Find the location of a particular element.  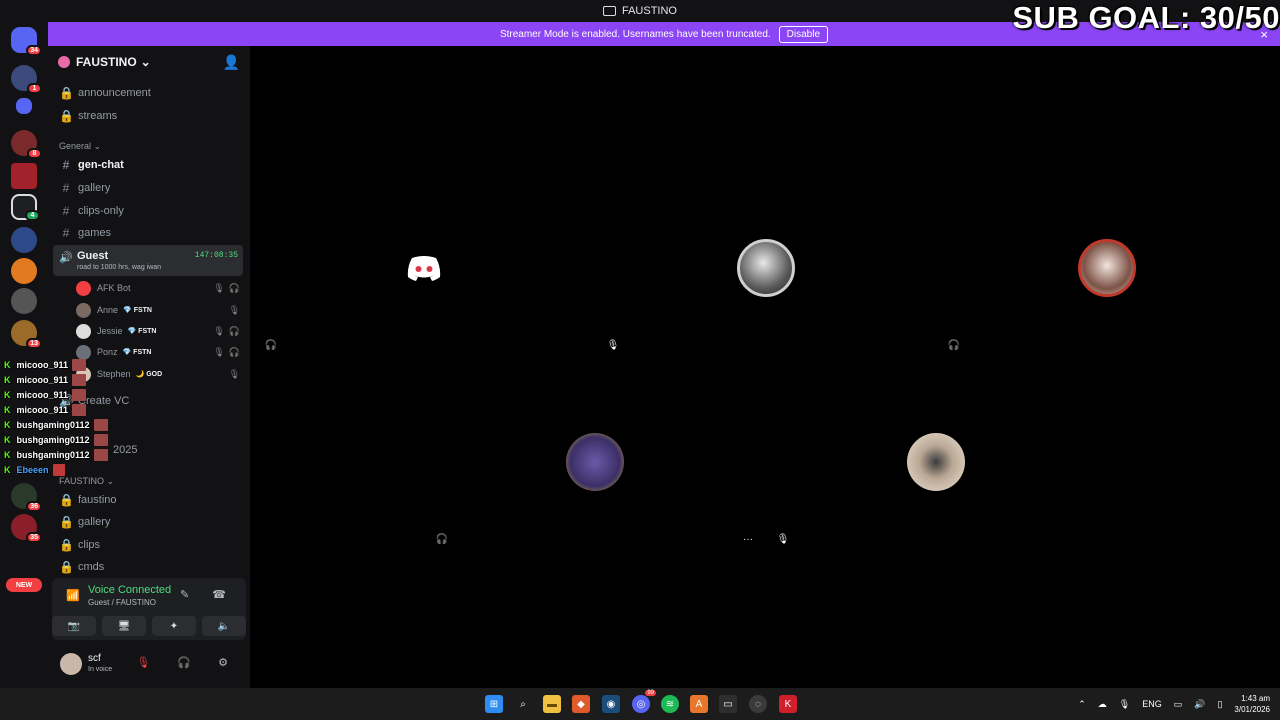

voice-connected-location: Guest / FAUSTINO is located at coordinates (122, 602).